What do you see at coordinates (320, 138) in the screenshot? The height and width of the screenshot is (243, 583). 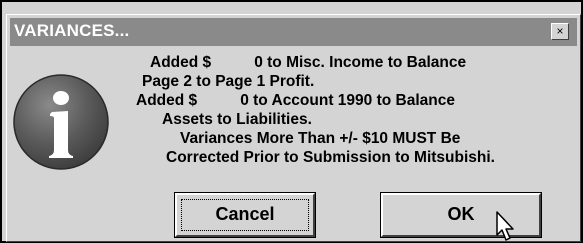 I see `message-line: Variances More Than +/- $10 MUST Be` at bounding box center [320, 138].